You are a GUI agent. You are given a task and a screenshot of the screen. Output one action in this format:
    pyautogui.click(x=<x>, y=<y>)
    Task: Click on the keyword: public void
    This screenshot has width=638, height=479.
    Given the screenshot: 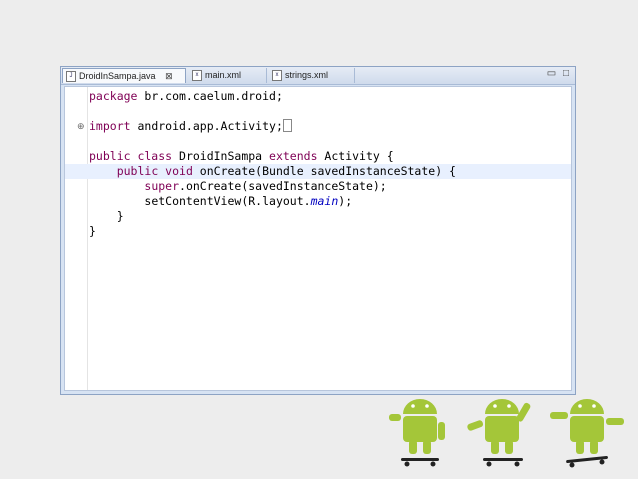 What is the action you would take?
    pyautogui.click(x=154, y=171)
    